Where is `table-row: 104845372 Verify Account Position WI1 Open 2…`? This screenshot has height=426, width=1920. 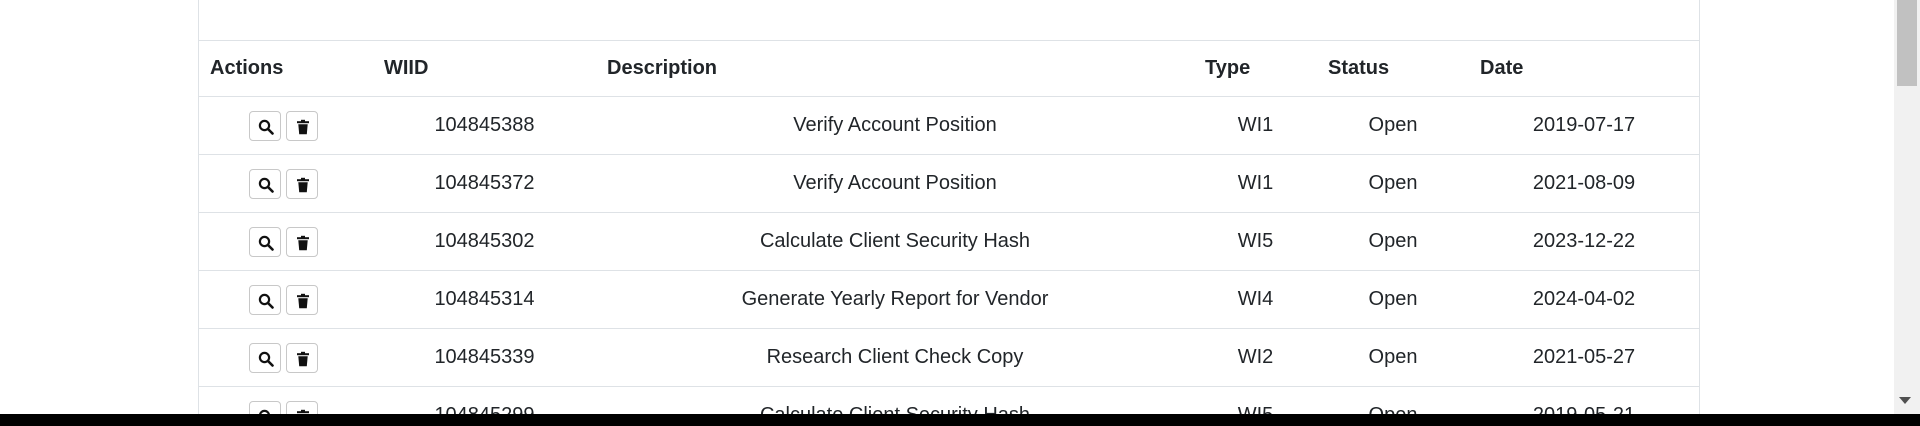
table-row: 104845372 Verify Account Position WI1 Open 2… is located at coordinates (949, 183).